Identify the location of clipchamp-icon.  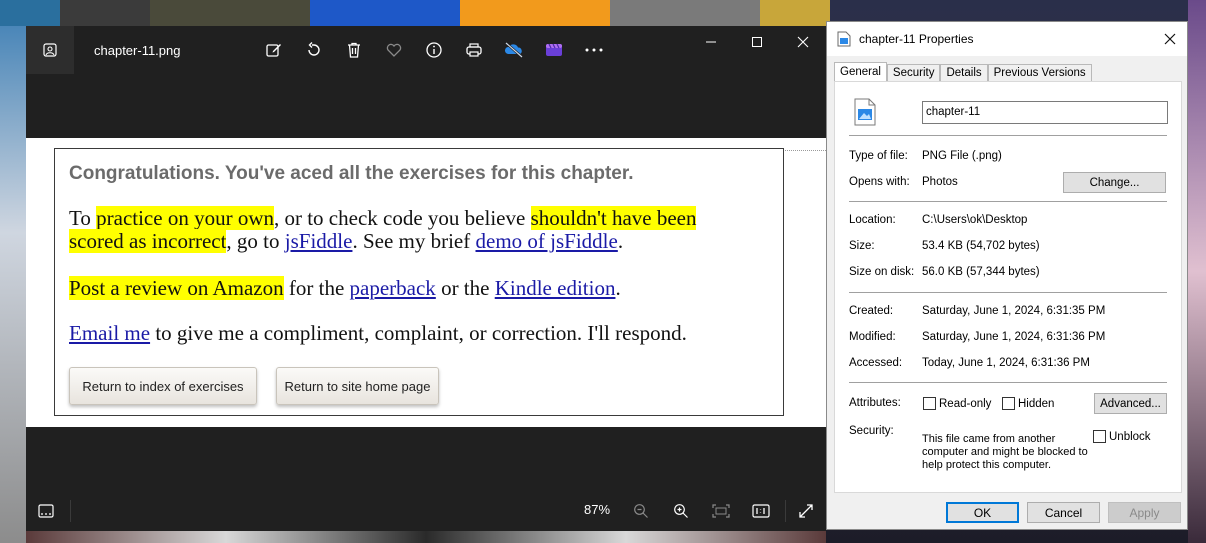
(554, 50).